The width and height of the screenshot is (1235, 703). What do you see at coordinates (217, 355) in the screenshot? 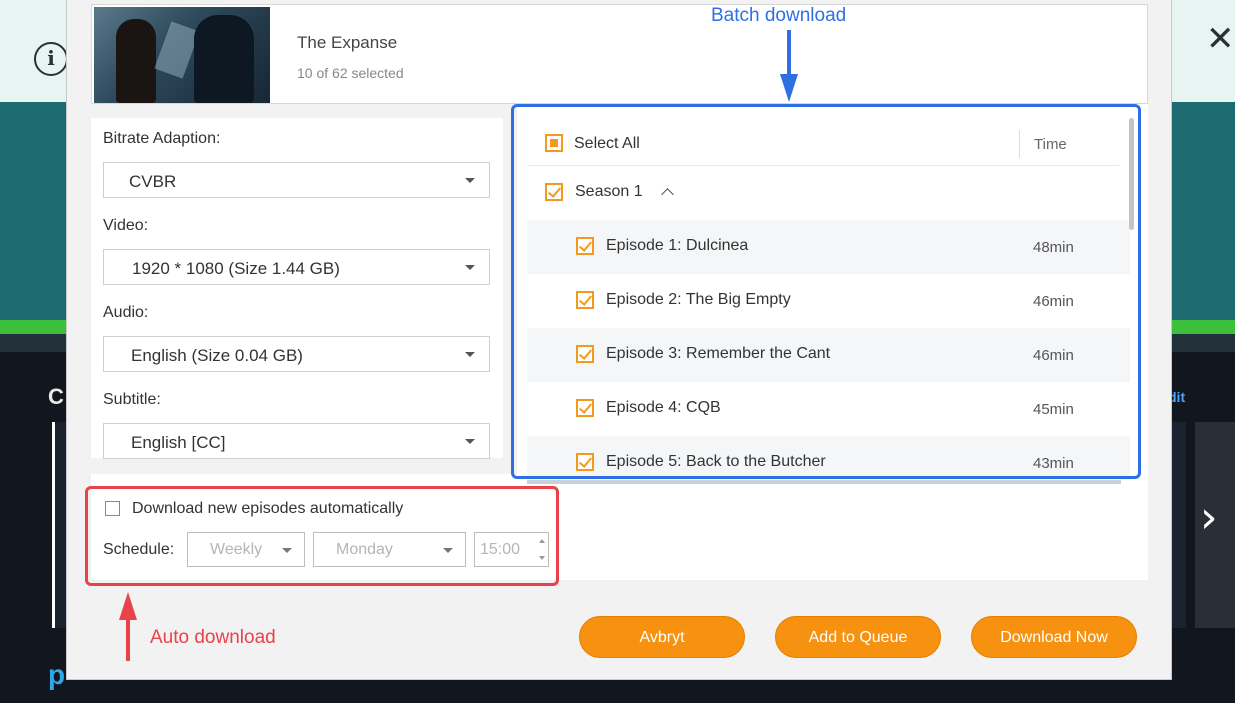
I see `audio-value: English (Size 0.04 GB)` at bounding box center [217, 355].